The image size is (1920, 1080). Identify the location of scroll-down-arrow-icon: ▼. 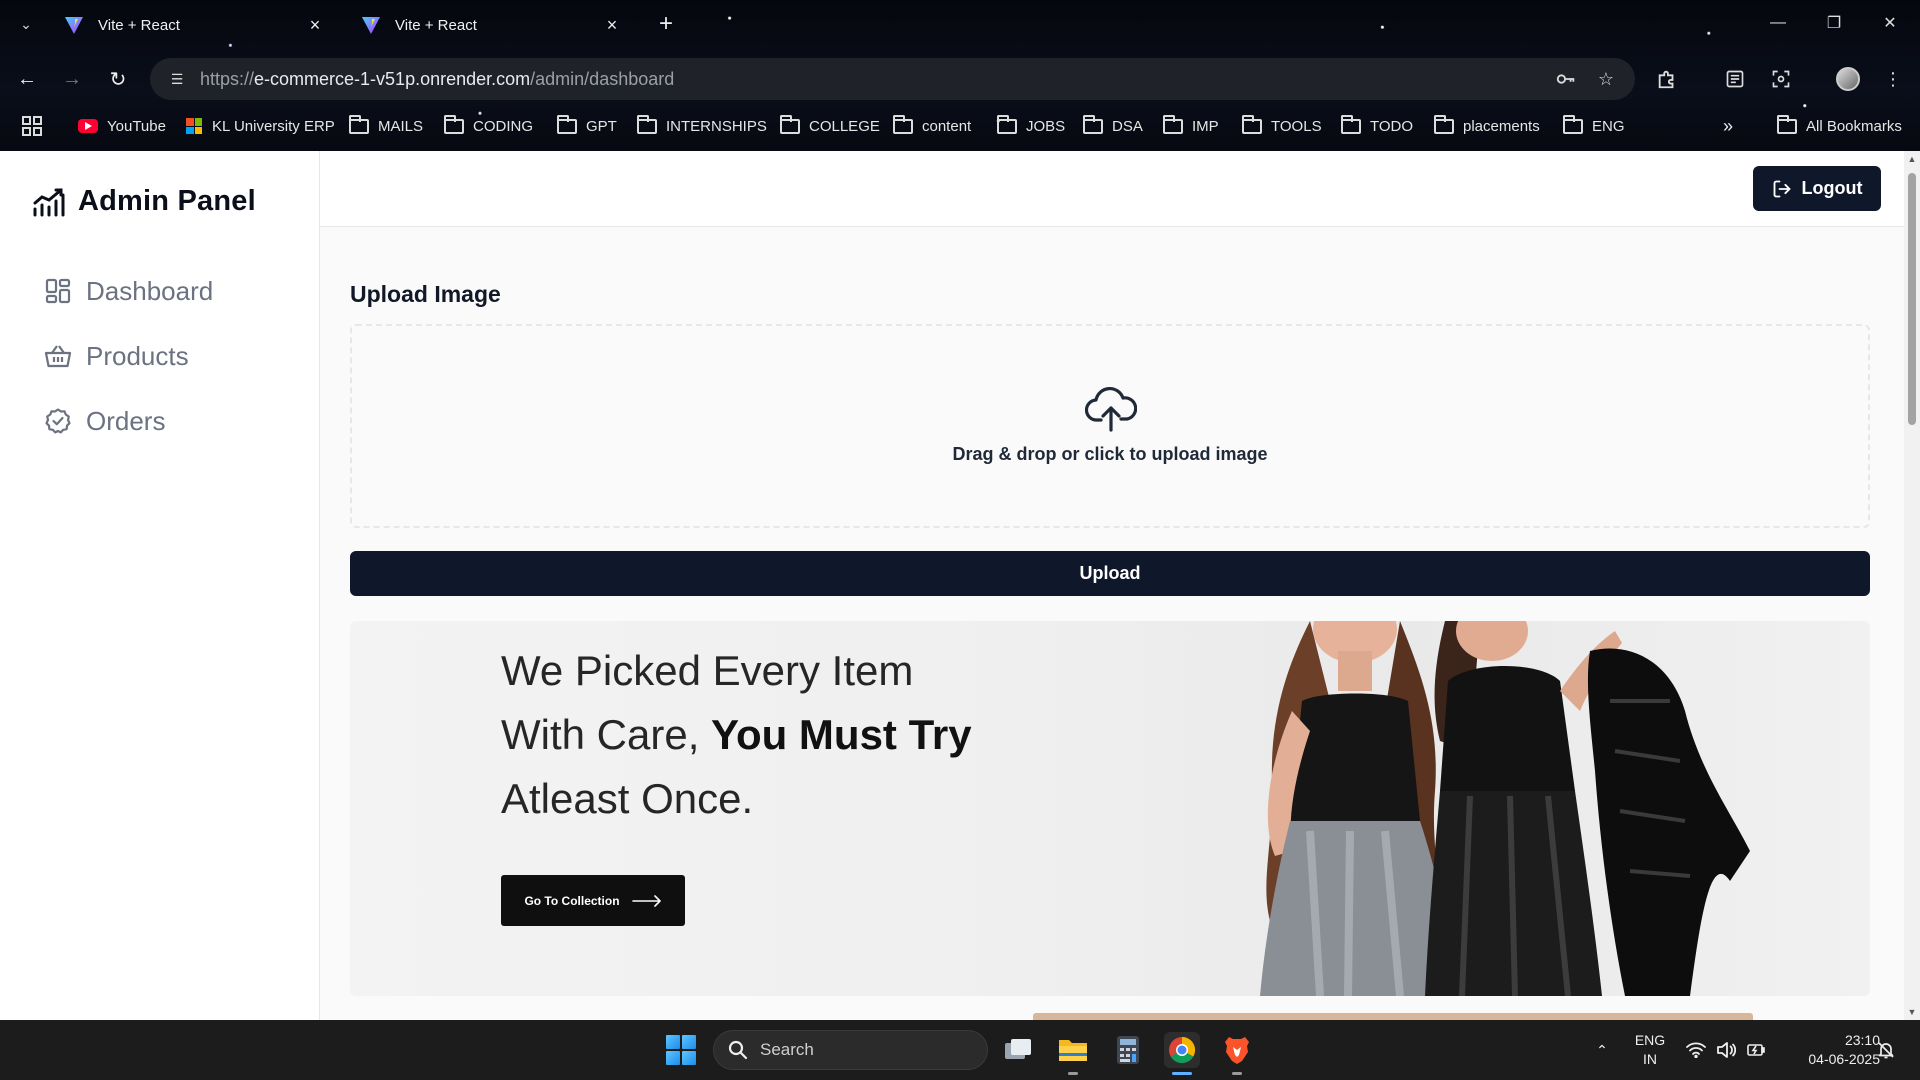
(1912, 1012).